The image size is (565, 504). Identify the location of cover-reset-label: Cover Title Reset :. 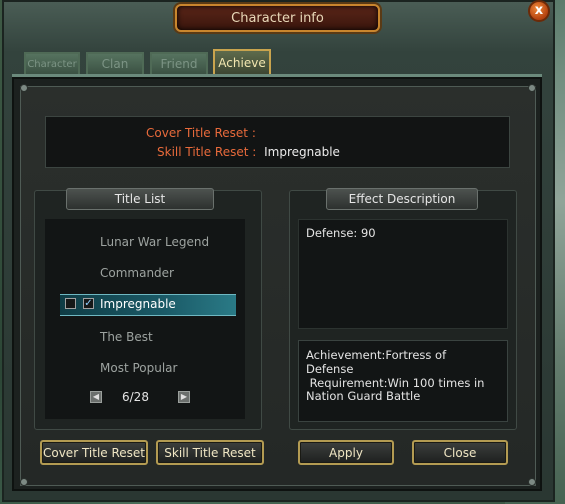
(201, 133).